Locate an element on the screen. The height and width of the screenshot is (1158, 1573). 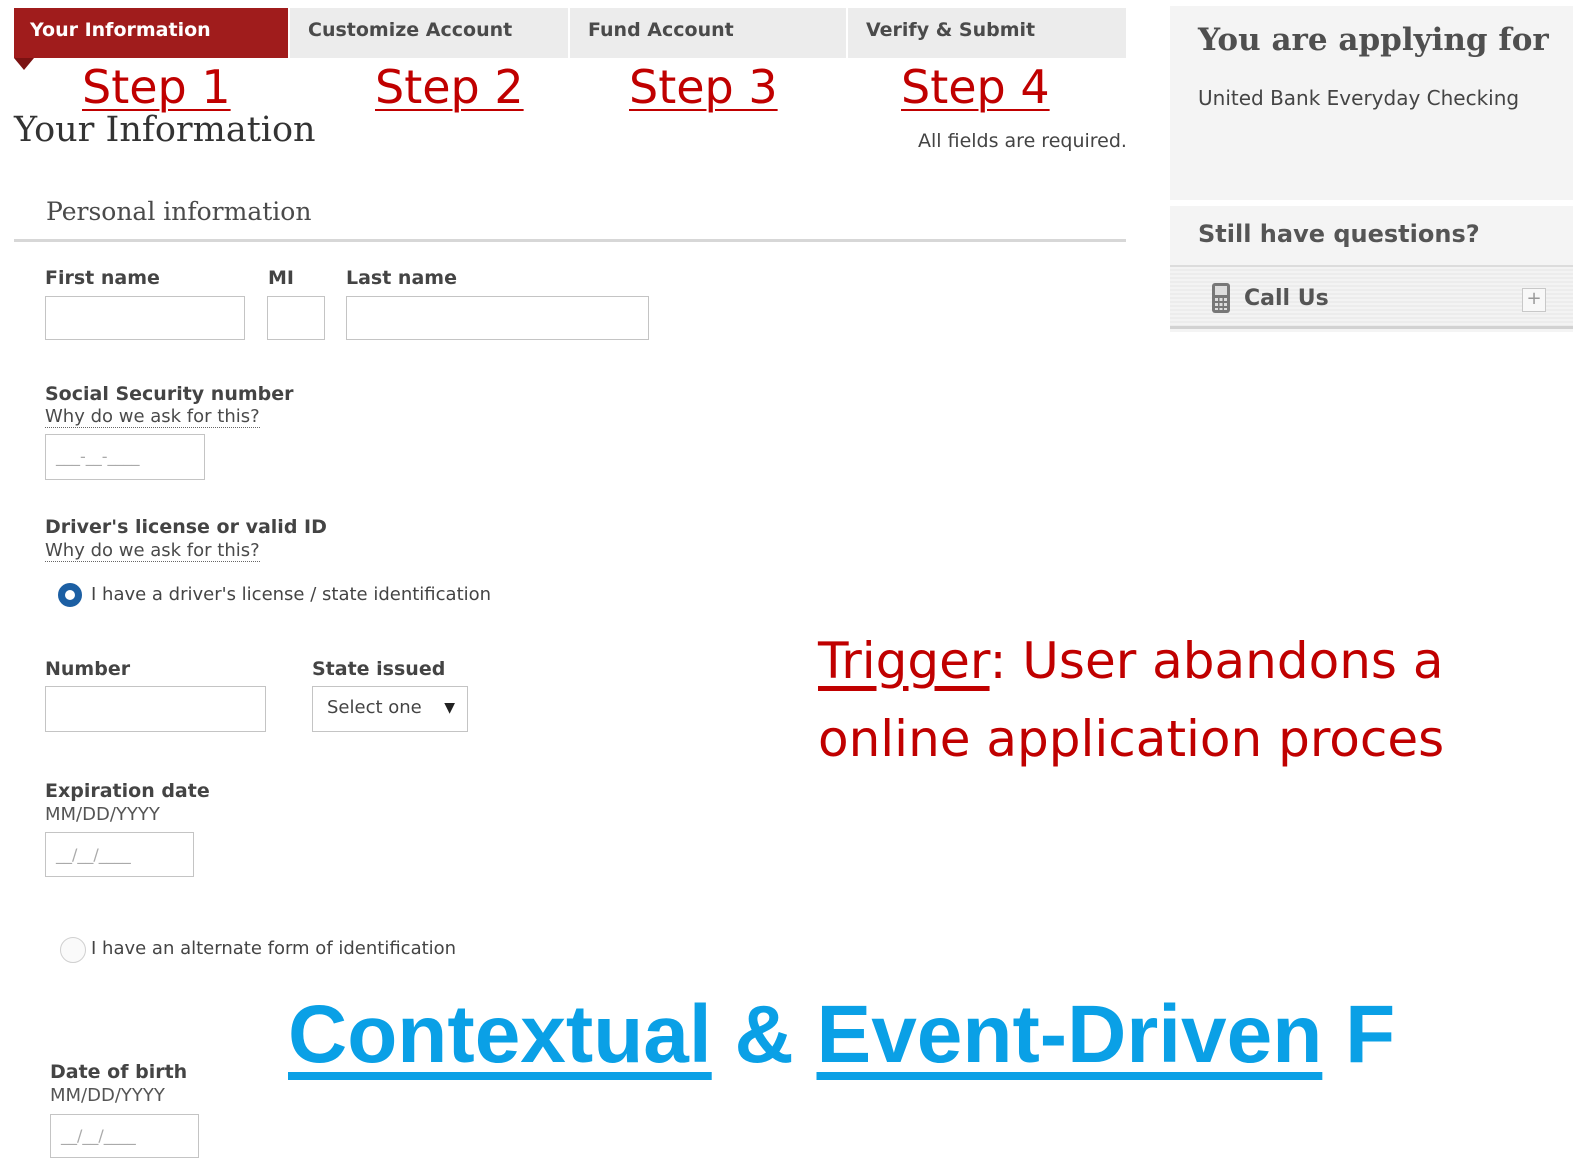
dob-input: __/__/____ is located at coordinates (124, 1136).